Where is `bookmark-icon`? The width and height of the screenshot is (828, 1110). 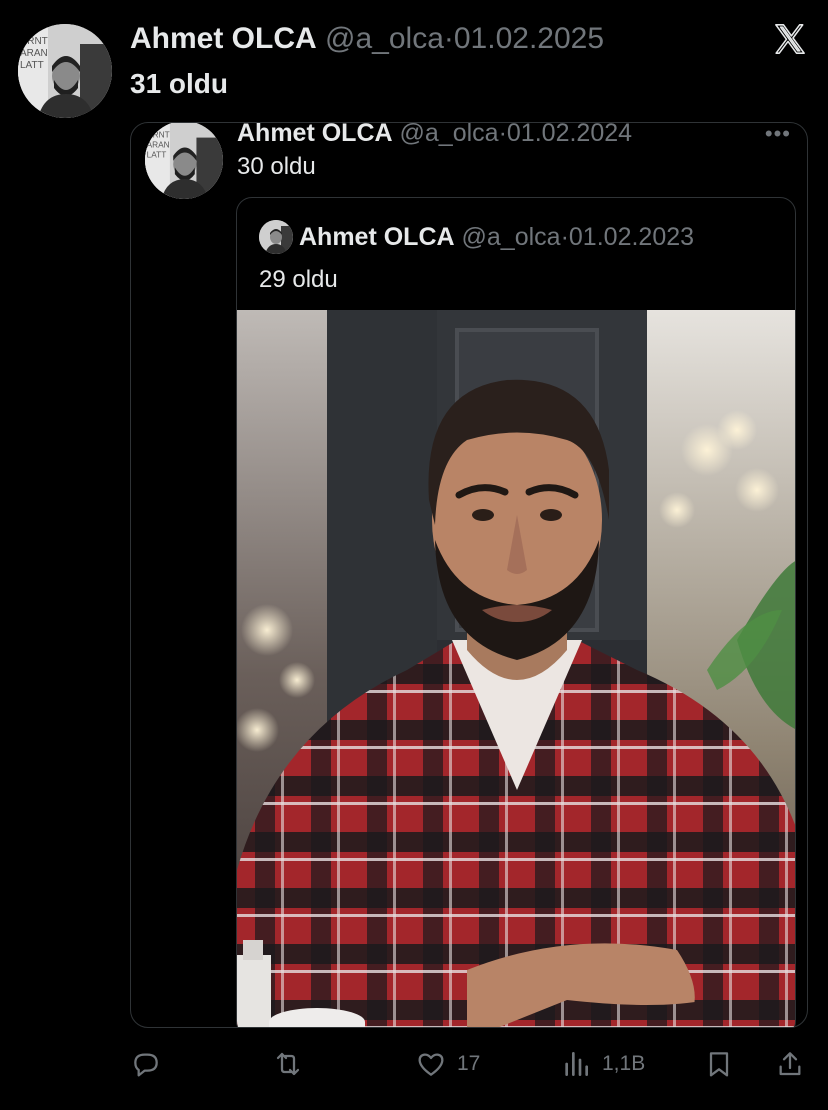
bookmark-icon is located at coordinates (719, 1064).